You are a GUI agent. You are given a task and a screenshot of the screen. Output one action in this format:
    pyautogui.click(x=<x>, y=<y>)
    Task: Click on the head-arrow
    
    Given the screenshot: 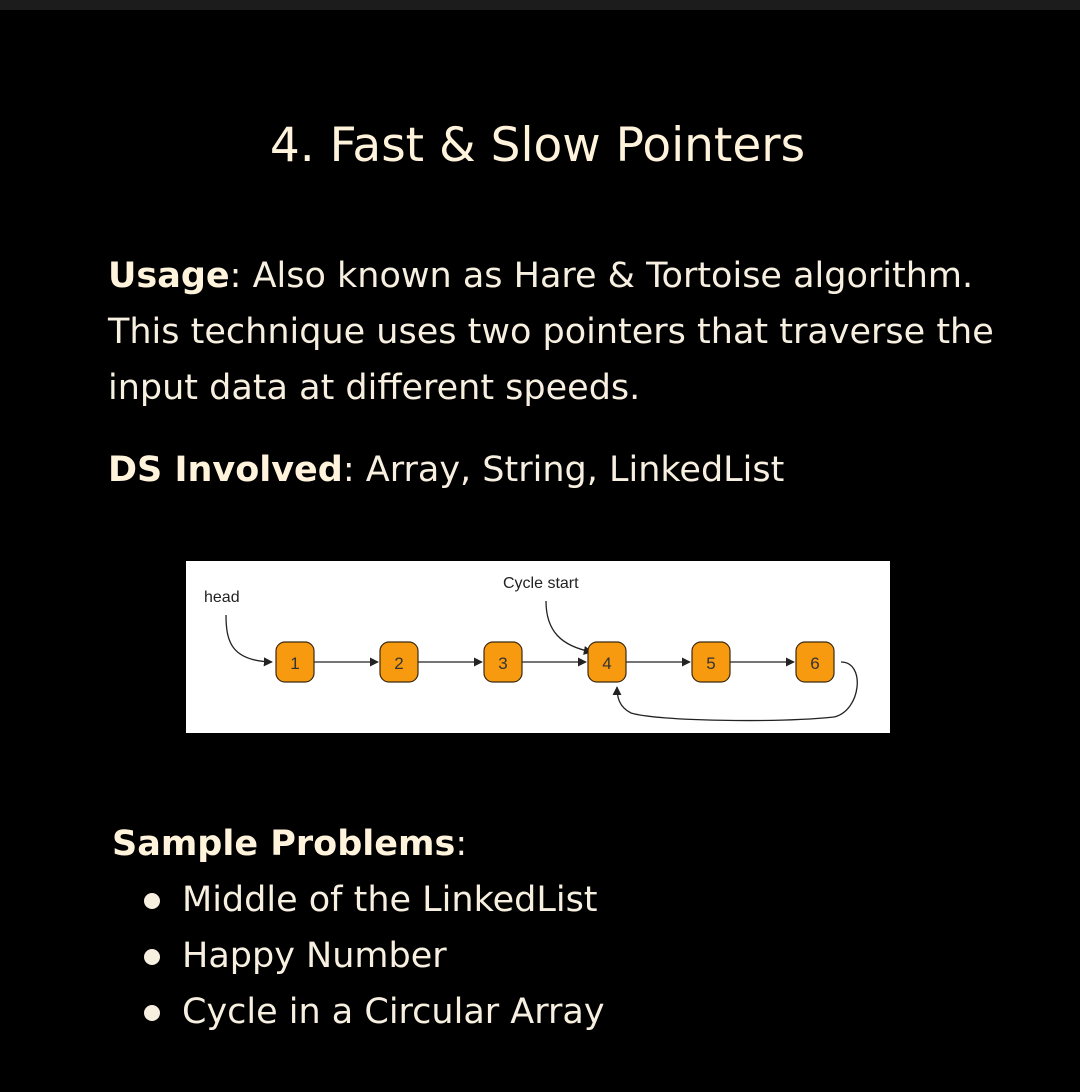 What is the action you would take?
    pyautogui.click(x=249, y=640)
    